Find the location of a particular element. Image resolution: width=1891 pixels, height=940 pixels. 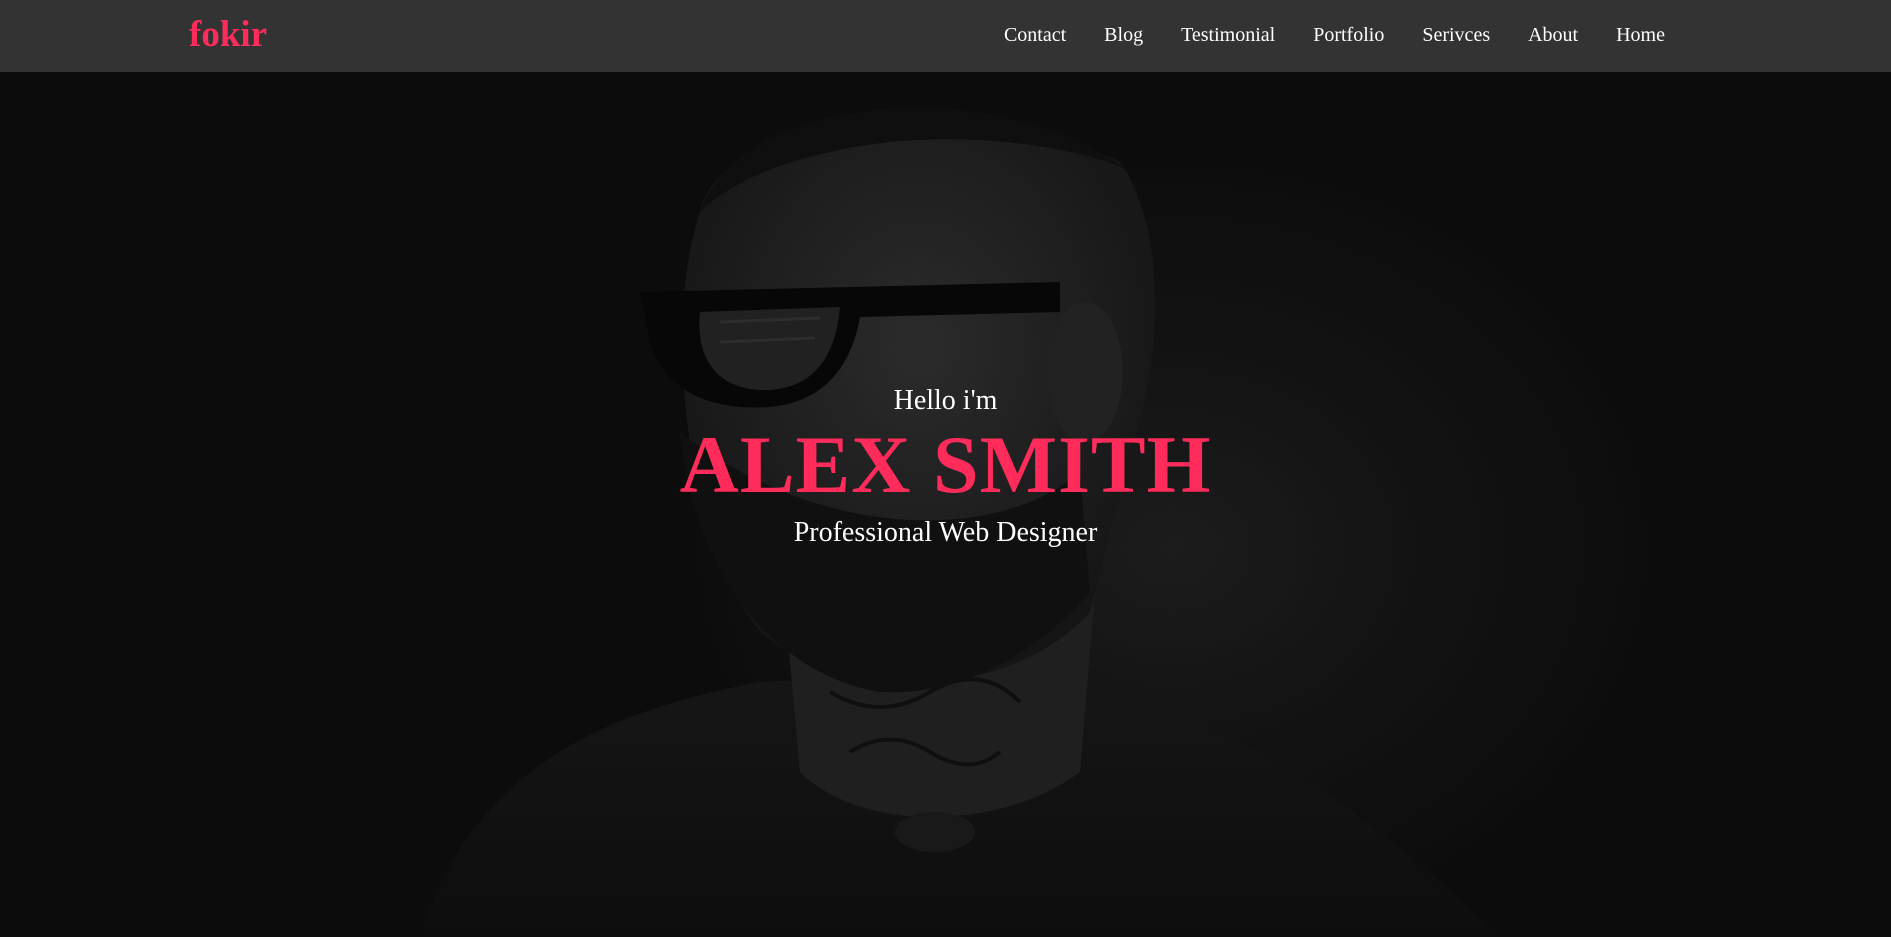

nav-item-about: About is located at coordinates (1553, 35).